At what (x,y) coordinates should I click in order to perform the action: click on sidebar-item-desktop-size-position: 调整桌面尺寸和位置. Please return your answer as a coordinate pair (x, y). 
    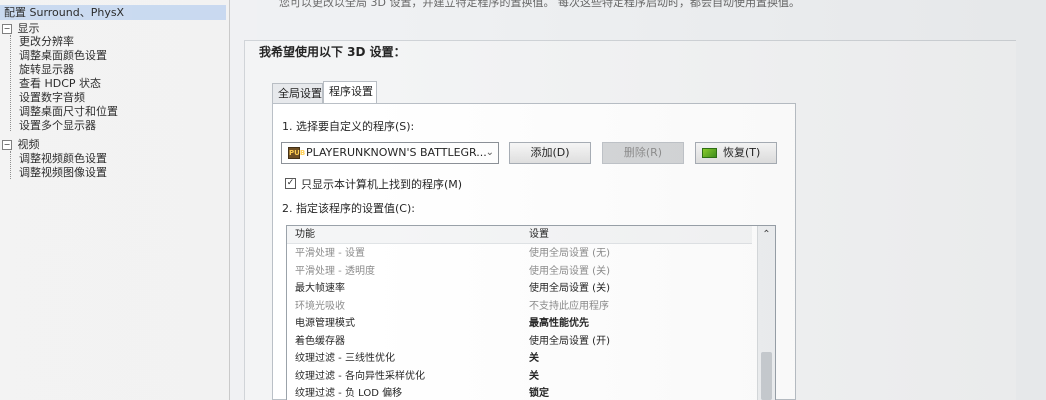
    Looking at the image, I should click on (68, 112).